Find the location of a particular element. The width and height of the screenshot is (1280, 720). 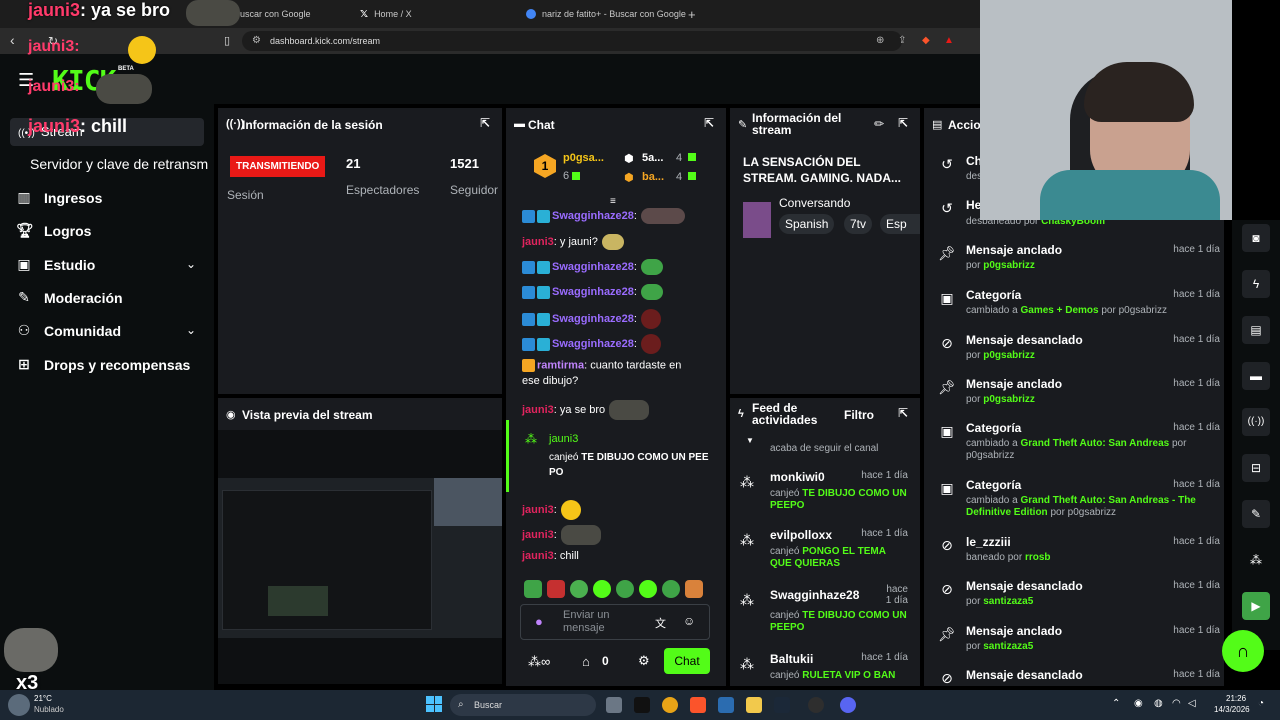

steam-icon is located at coordinates (782, 705).